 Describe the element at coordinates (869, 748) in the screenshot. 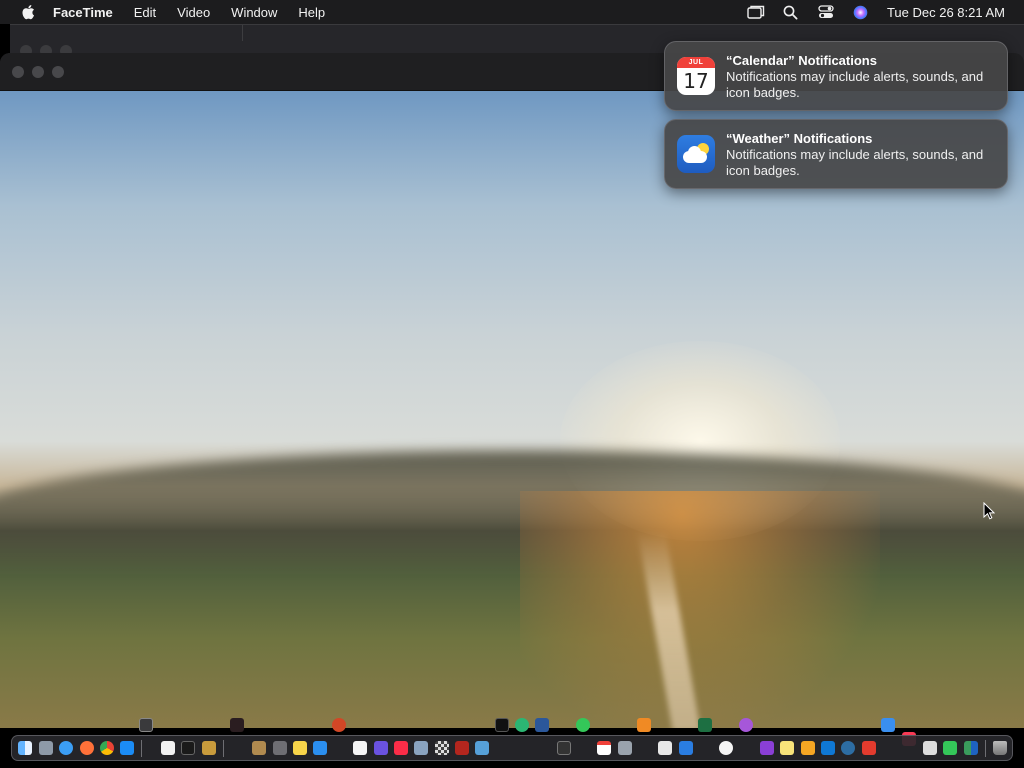

I see `scrobbler-icon` at that location.